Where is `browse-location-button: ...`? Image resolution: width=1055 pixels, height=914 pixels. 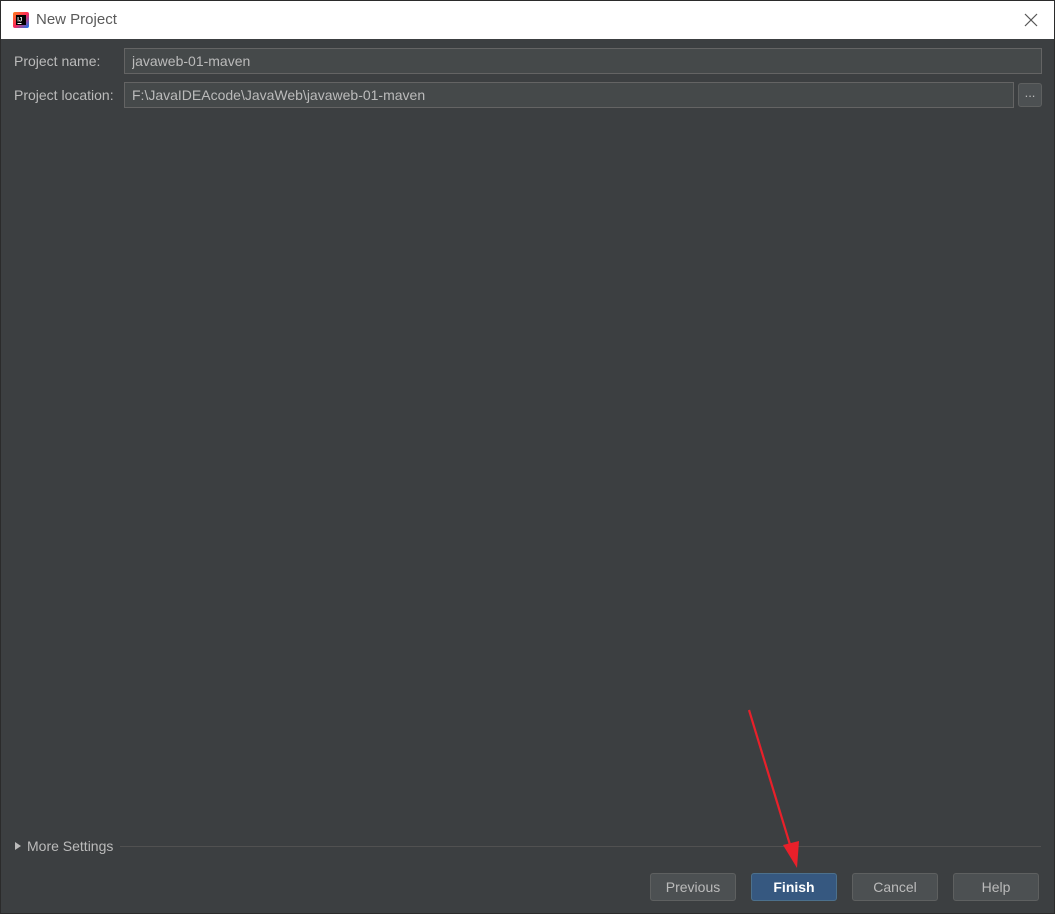 browse-location-button: ... is located at coordinates (1030, 95).